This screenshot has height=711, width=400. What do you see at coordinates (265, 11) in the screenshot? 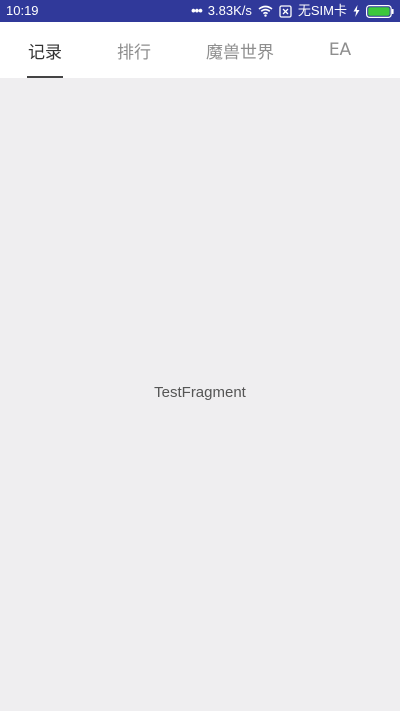
I see `wifi-icon` at bounding box center [265, 11].